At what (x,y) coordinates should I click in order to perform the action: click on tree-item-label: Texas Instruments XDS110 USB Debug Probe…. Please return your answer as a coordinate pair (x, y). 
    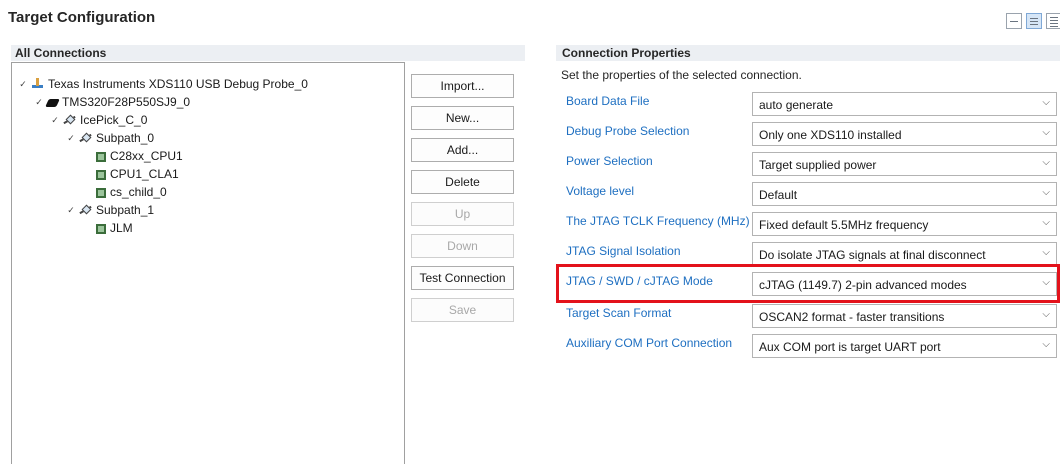
    Looking at the image, I should click on (178, 84).